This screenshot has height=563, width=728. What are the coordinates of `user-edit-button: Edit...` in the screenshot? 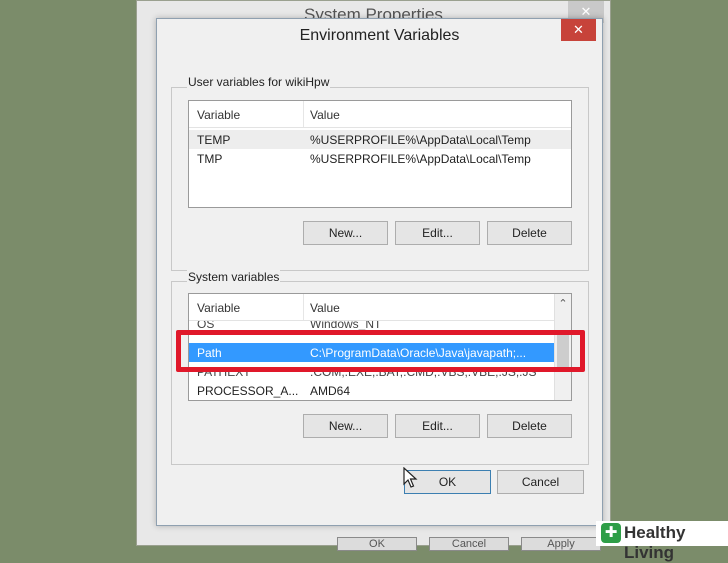 It's located at (437, 233).